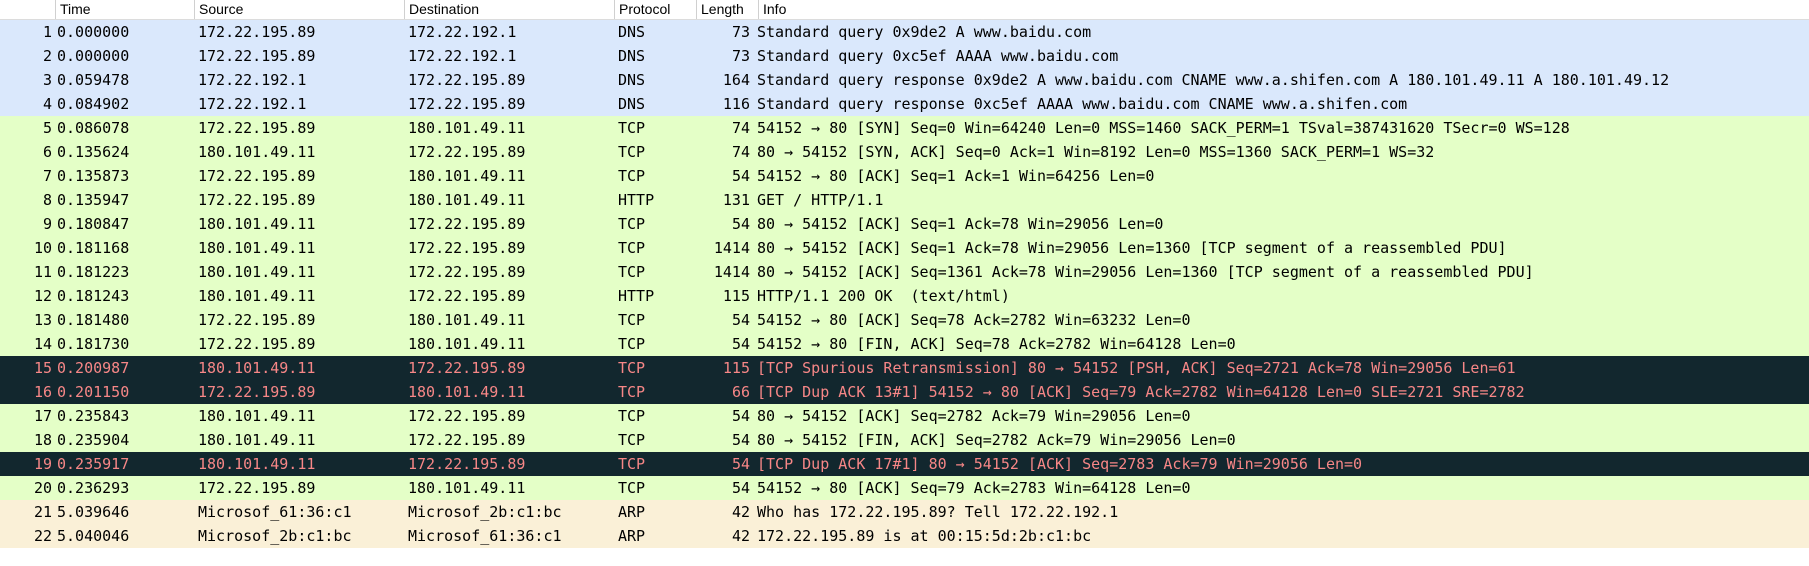 Image resolution: width=1809 pixels, height=566 pixels. I want to click on packet-no: 18, so click(42, 440).